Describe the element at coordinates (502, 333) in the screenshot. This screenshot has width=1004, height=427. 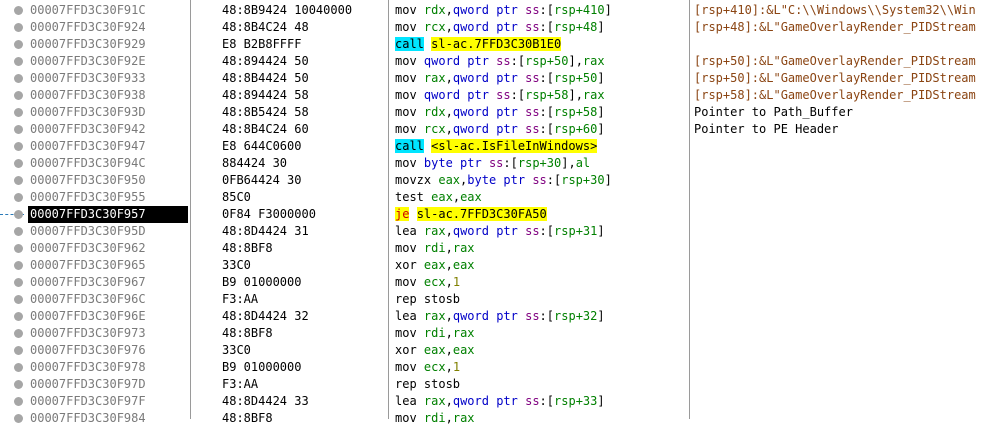
I see `instruction-row: 00007FFD3C30F973 48:8BF8 mov rdi,rax` at that location.